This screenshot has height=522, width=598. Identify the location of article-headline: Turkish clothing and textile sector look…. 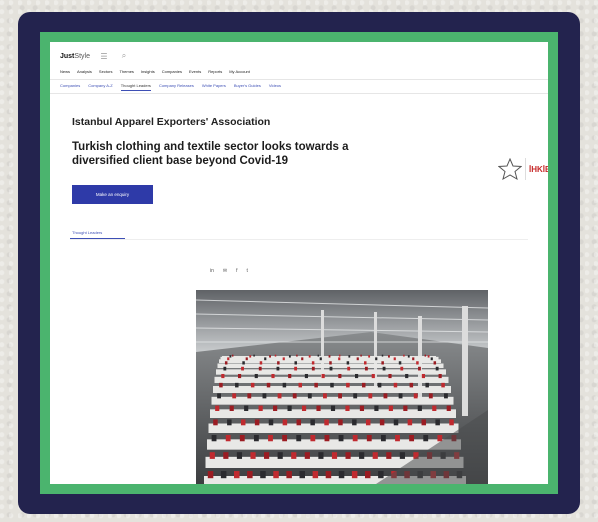
(210, 154).